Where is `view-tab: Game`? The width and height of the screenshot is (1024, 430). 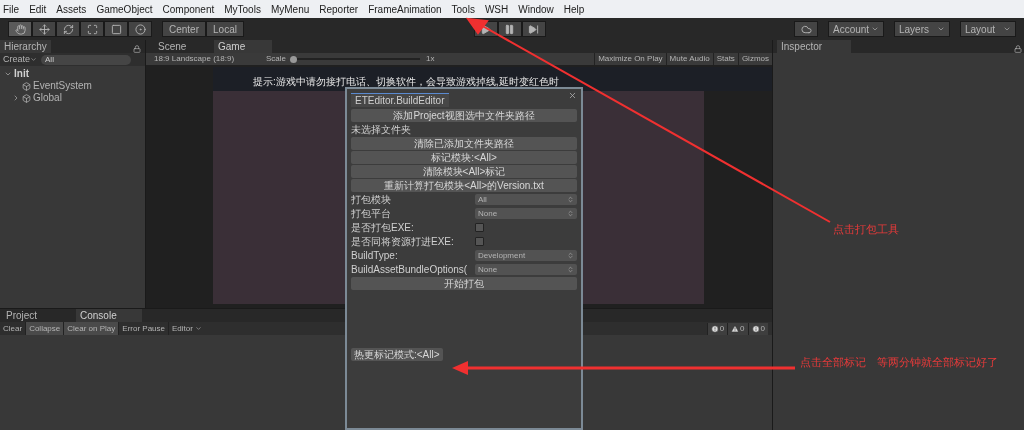
view-tab: Game is located at coordinates (243, 46).